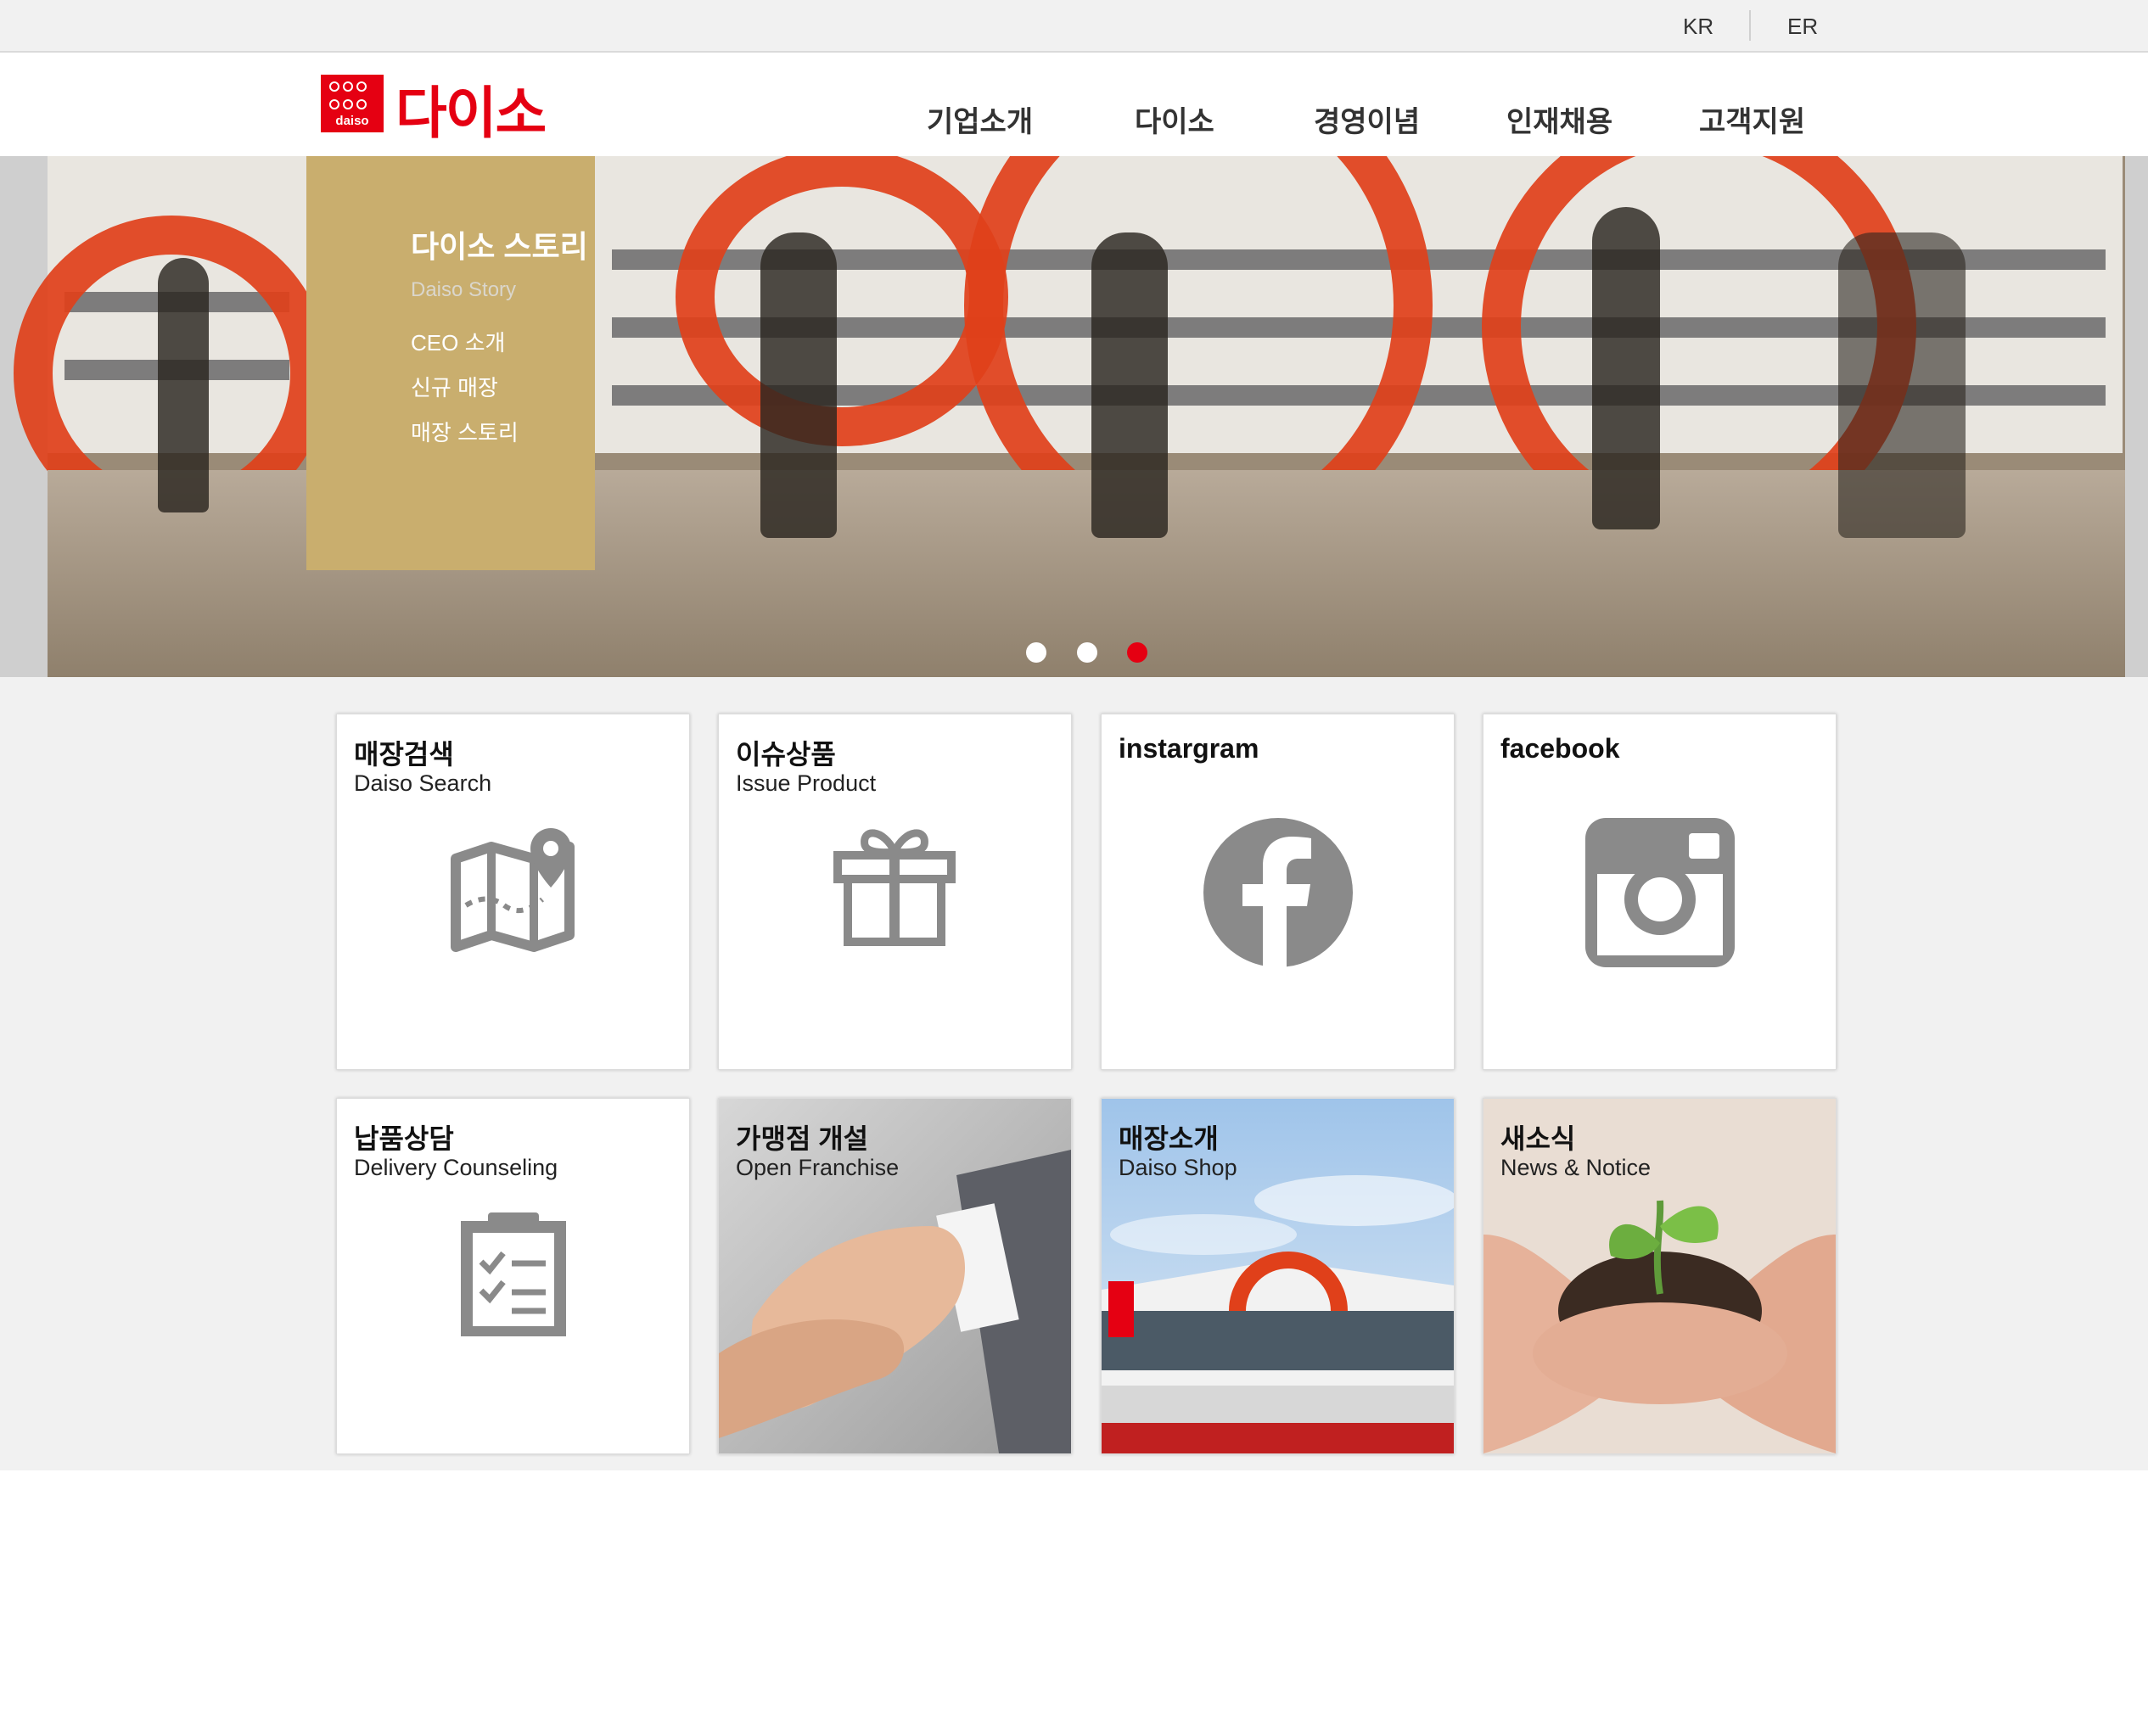 This screenshot has width=2148, height=1736. I want to click on card-subtitle: News & Notice, so click(1576, 1167).